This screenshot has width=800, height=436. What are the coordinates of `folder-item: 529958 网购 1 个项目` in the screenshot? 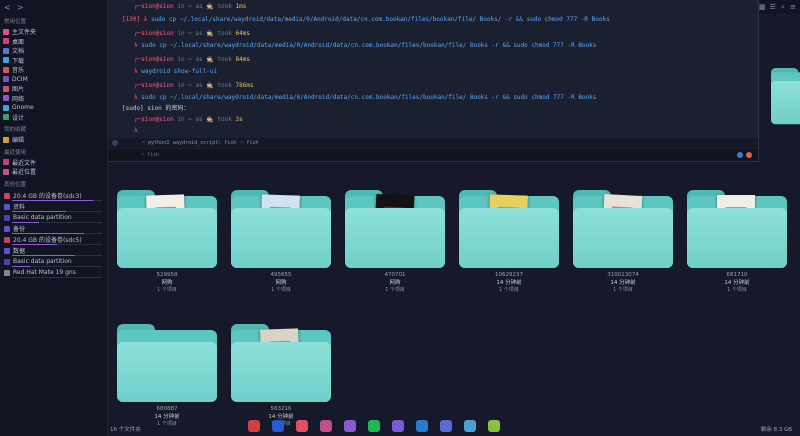 It's located at (167, 241).